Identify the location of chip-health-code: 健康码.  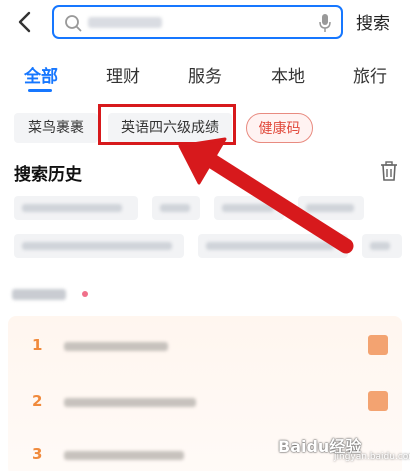
(279, 128).